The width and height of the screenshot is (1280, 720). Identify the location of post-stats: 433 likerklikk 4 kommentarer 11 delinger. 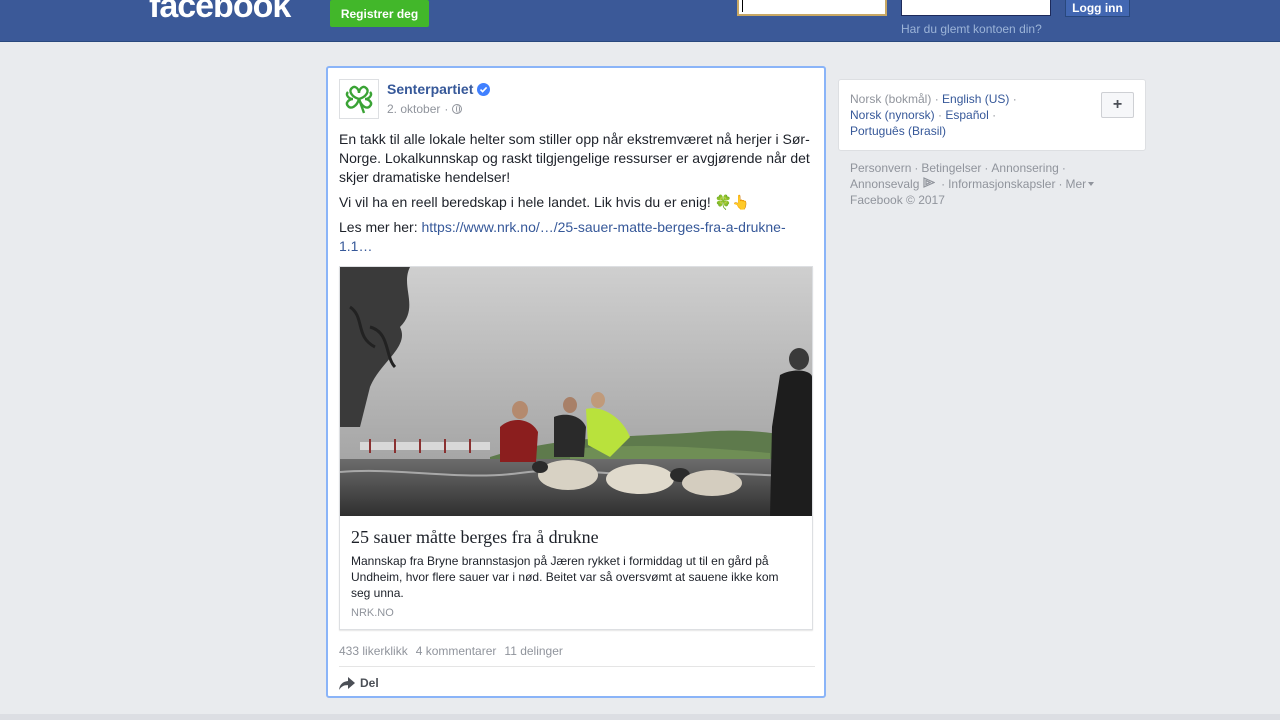
(451, 651).